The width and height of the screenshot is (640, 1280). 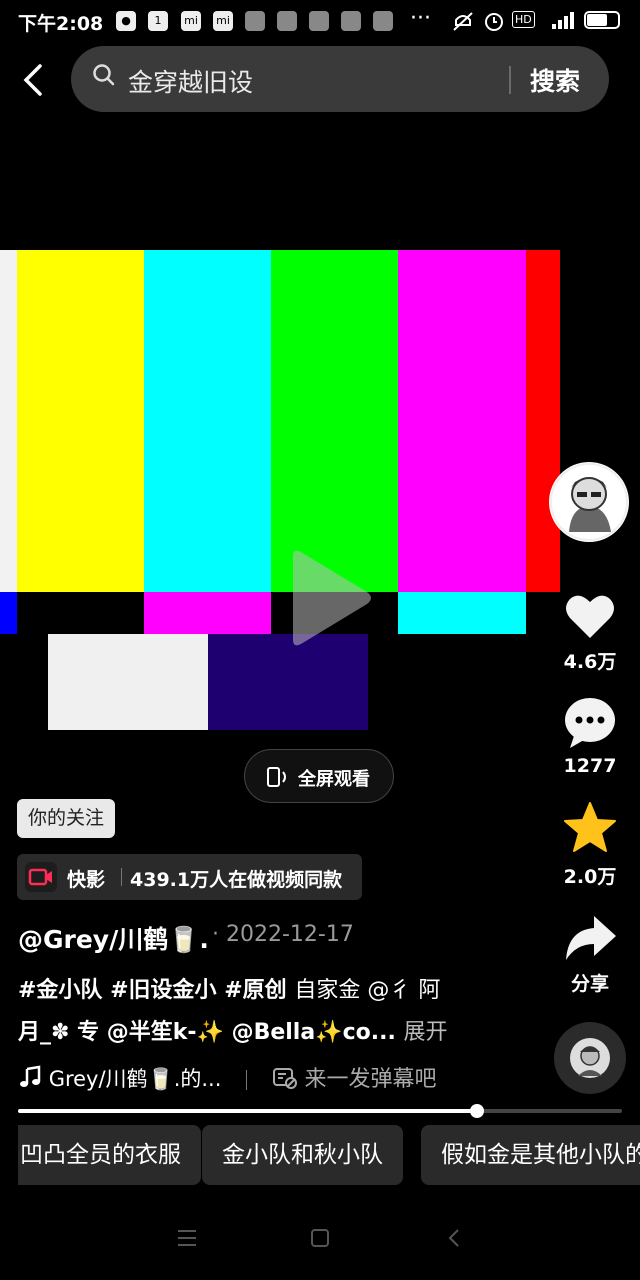 I want to click on notification-icon: 1, so click(x=158, y=21).